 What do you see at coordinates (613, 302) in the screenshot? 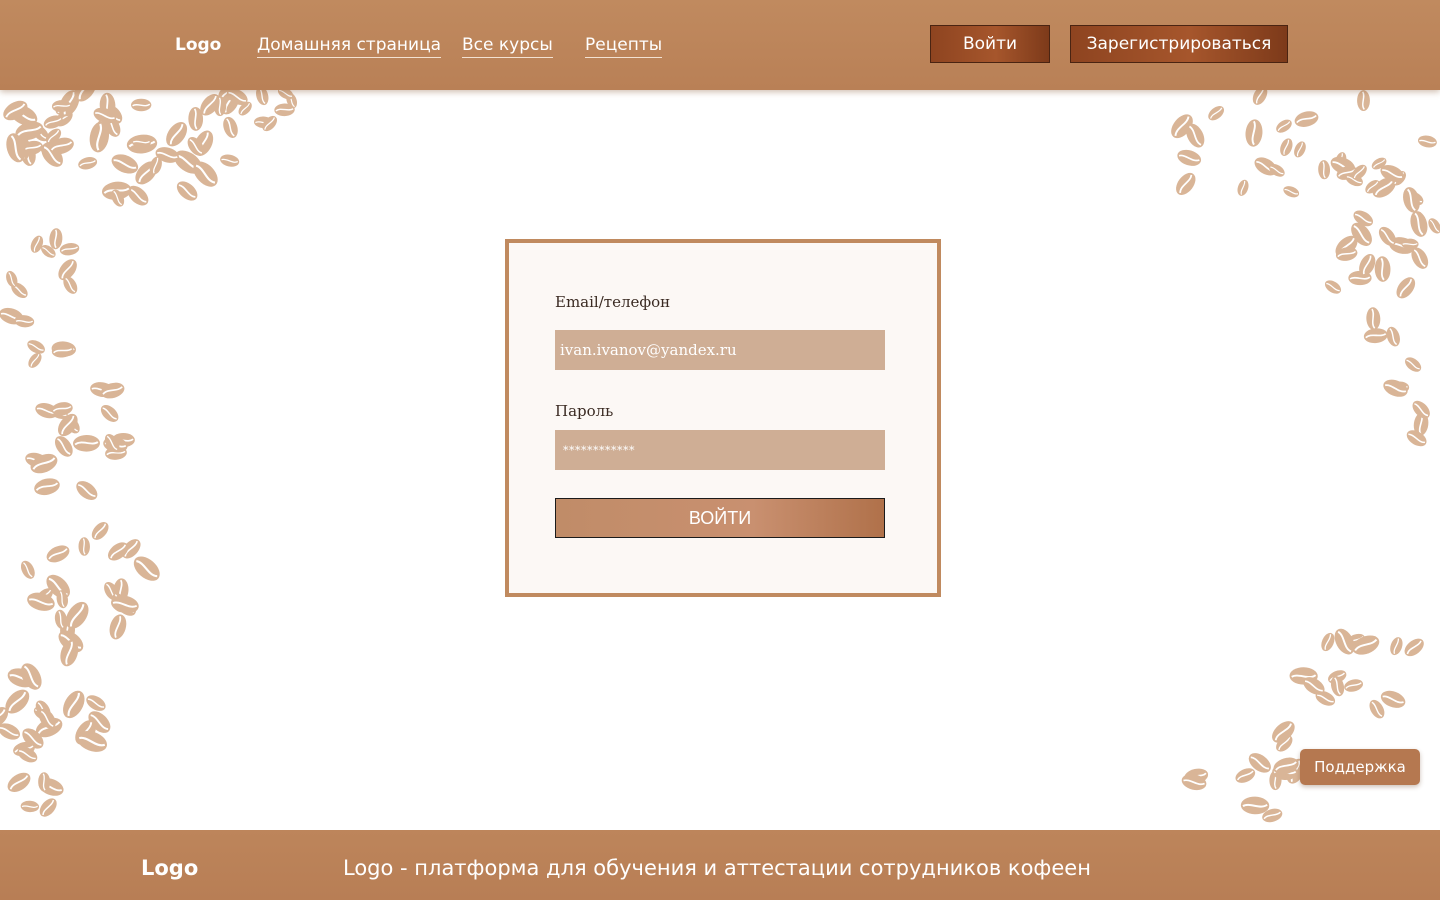
I see `email-label: Email/телефон` at bounding box center [613, 302].